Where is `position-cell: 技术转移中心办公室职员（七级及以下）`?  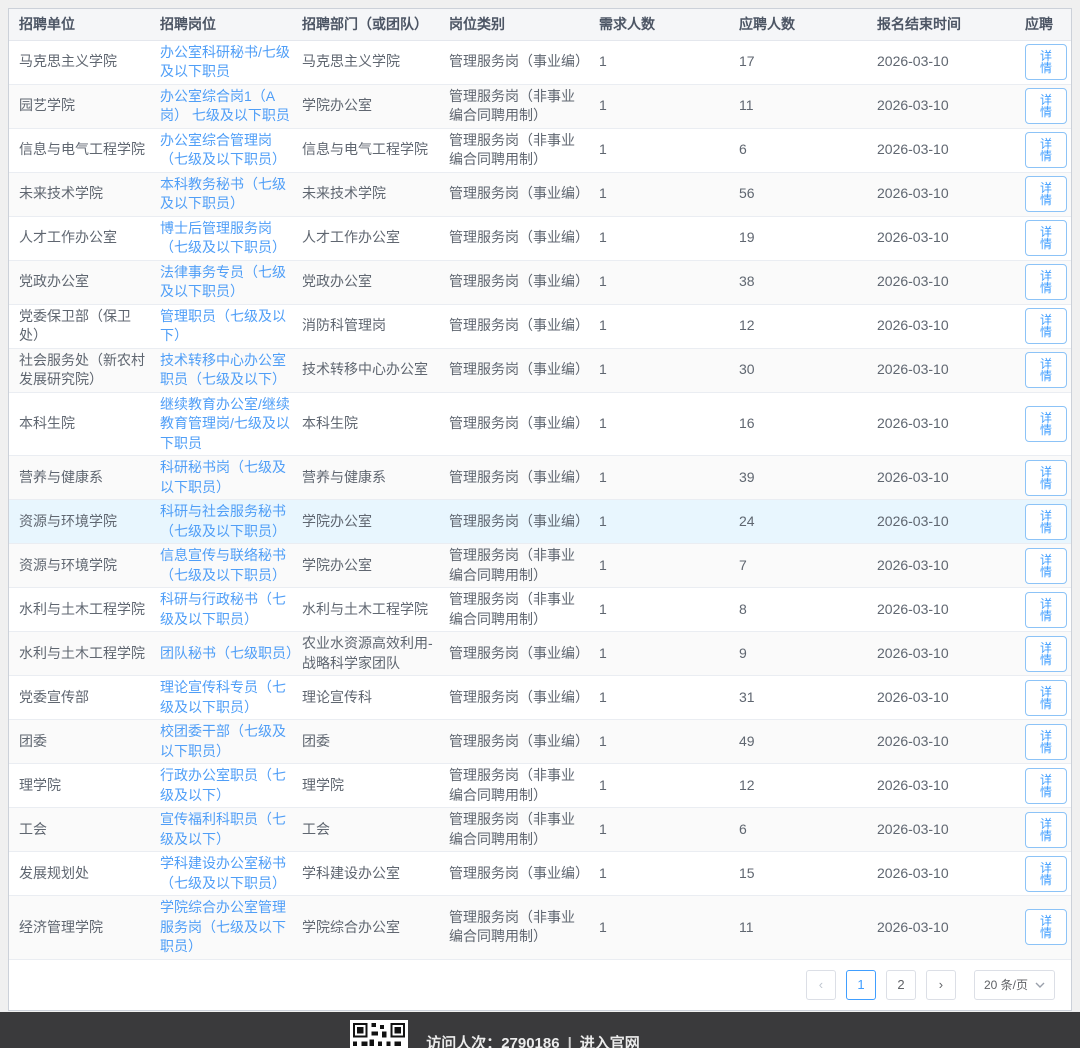
position-cell: 技术转移中心办公室职员（七级及以下） is located at coordinates (225, 370).